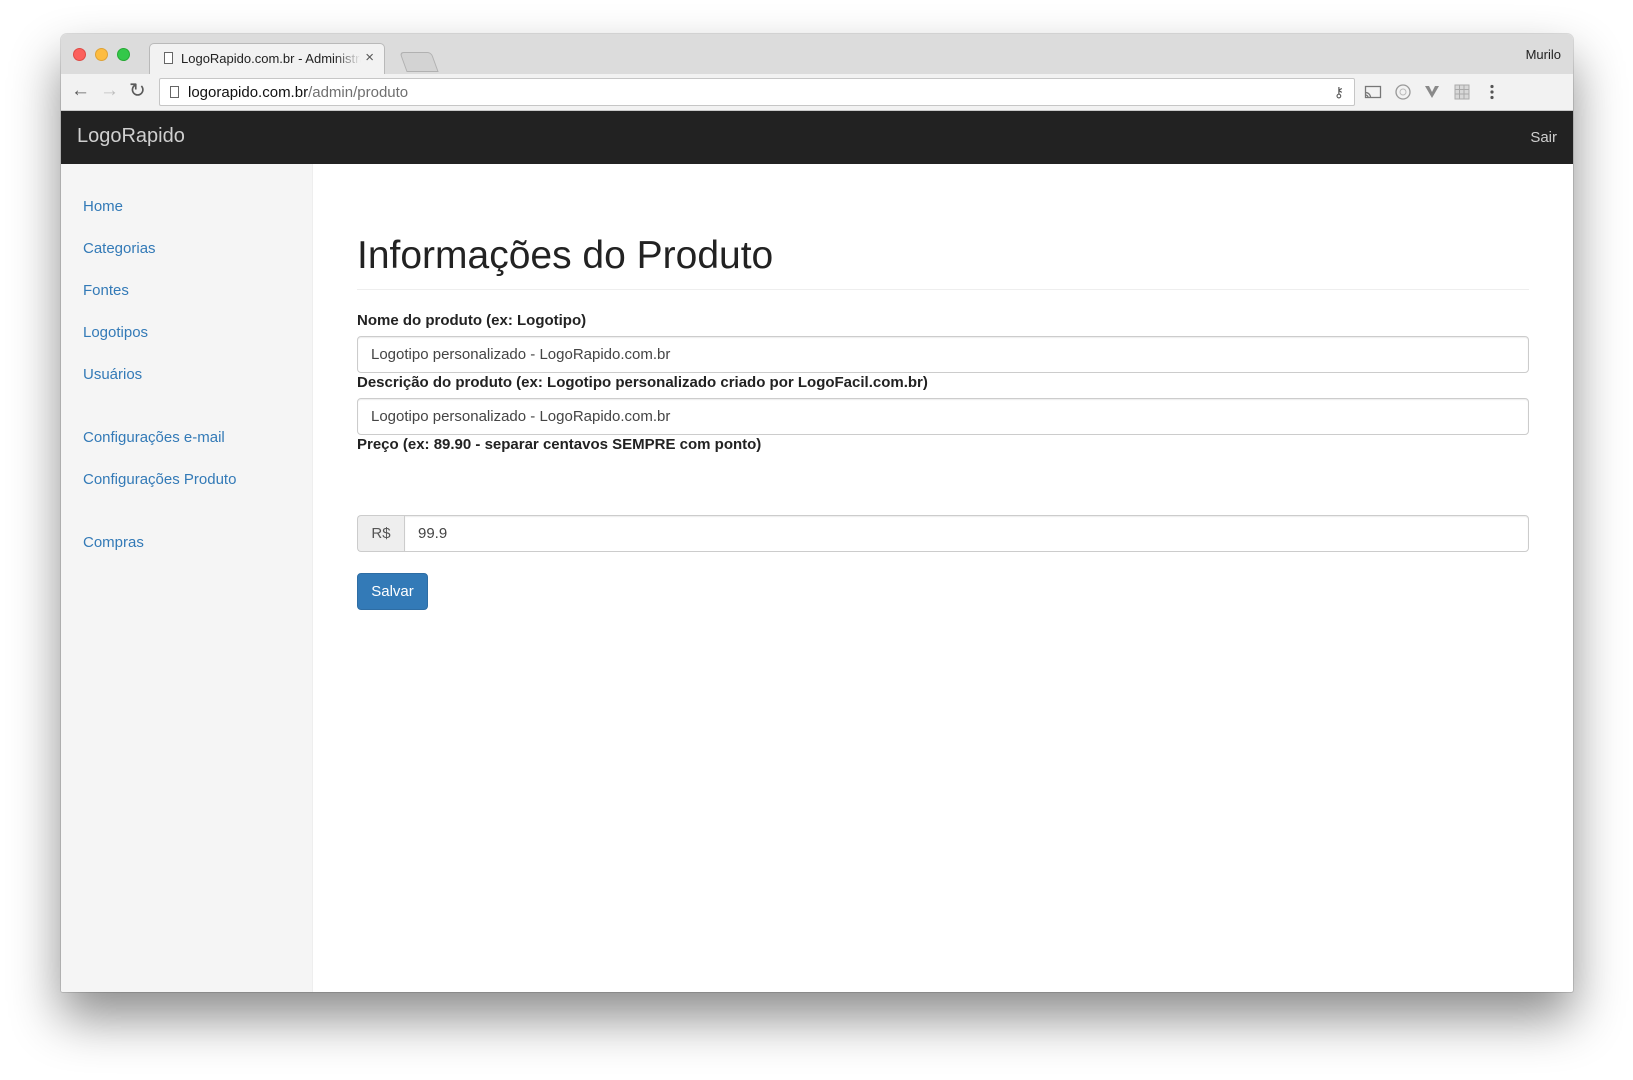 Image resolution: width=1633 pixels, height=1080 pixels. What do you see at coordinates (369, 57) in the screenshot?
I see `close-tab-icon: ×` at bounding box center [369, 57].